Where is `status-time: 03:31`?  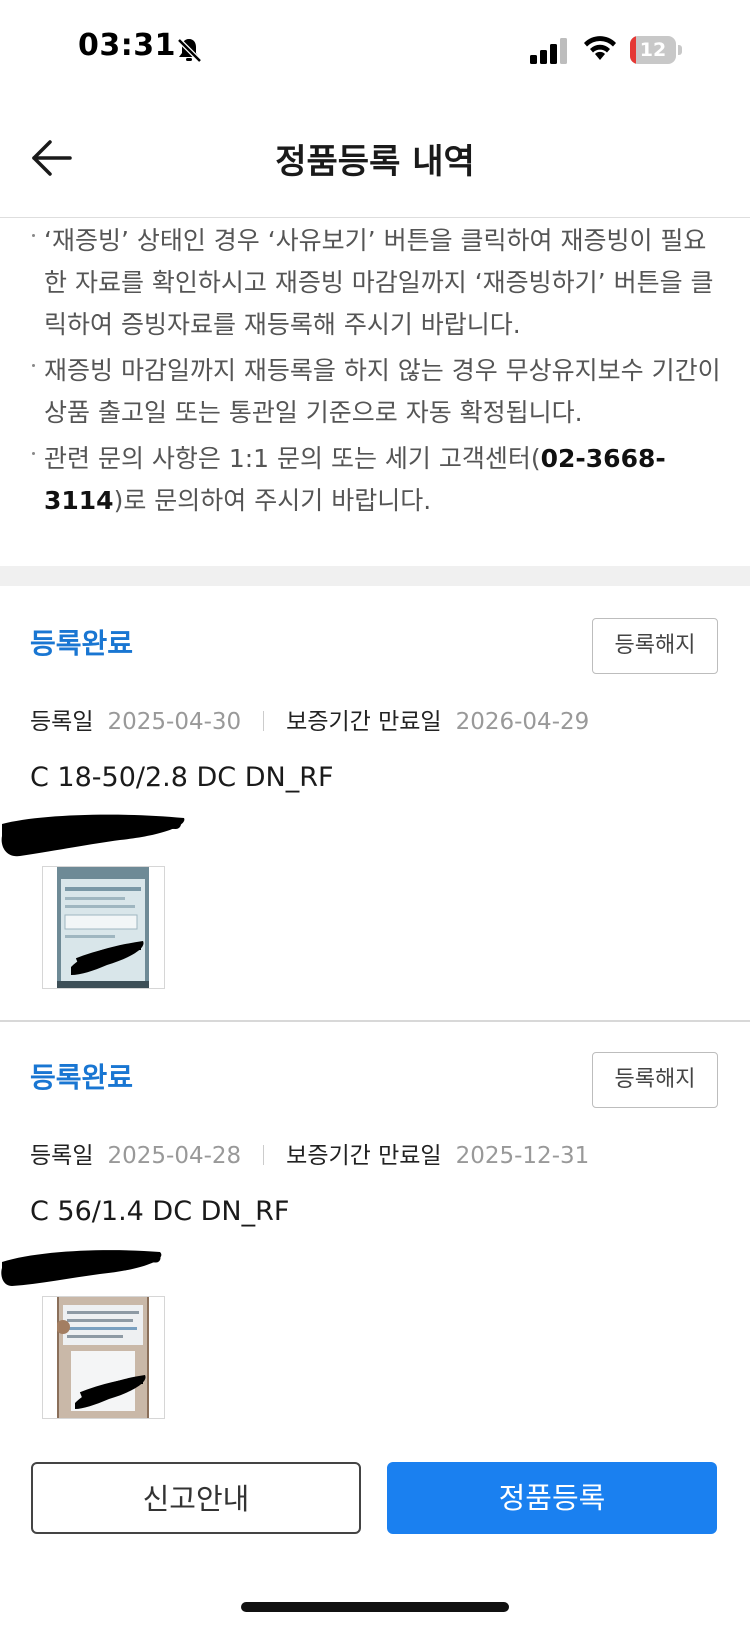 status-time: 03:31 is located at coordinates (127, 45).